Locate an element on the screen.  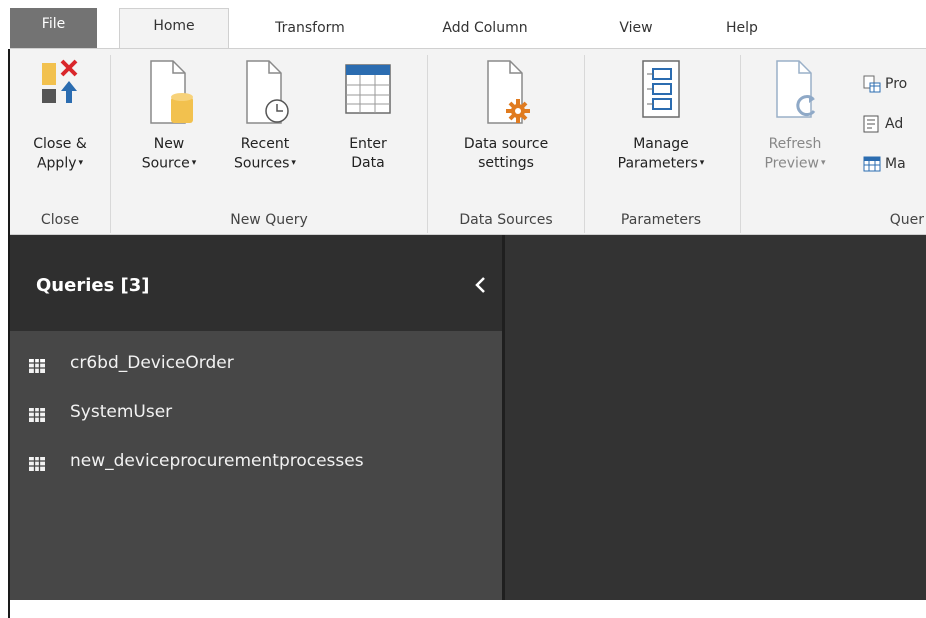
refresh-preview-button: Refresh Preview ▾ is located at coordinates (795, 115).